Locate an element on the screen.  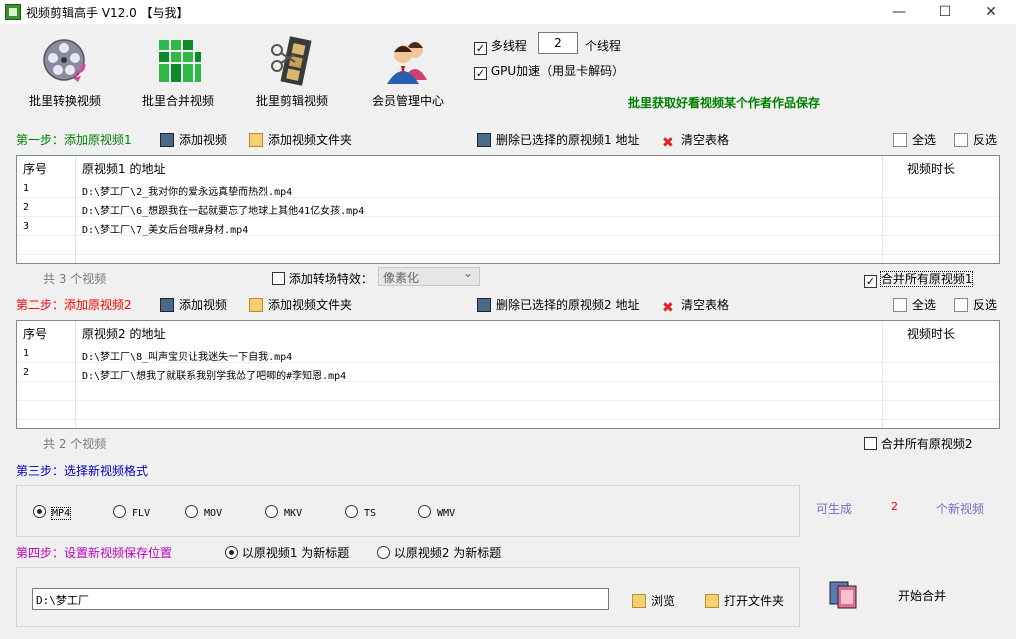
step1-add-folder-button: 添加视频文件夹 is located at coordinates (300, 139).